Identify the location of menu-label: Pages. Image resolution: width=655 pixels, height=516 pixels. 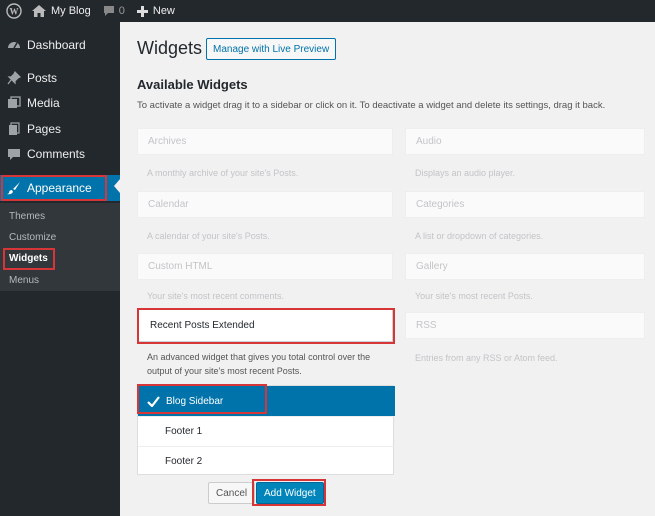
(44, 129).